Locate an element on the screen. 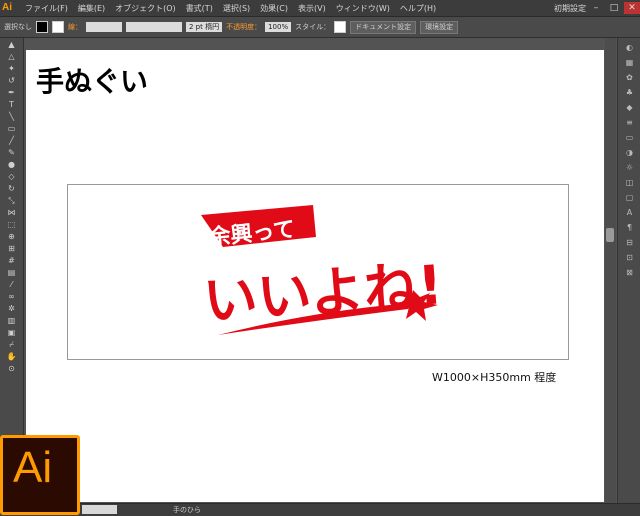  column-graph-icon: ▥ is located at coordinates (12, 321).